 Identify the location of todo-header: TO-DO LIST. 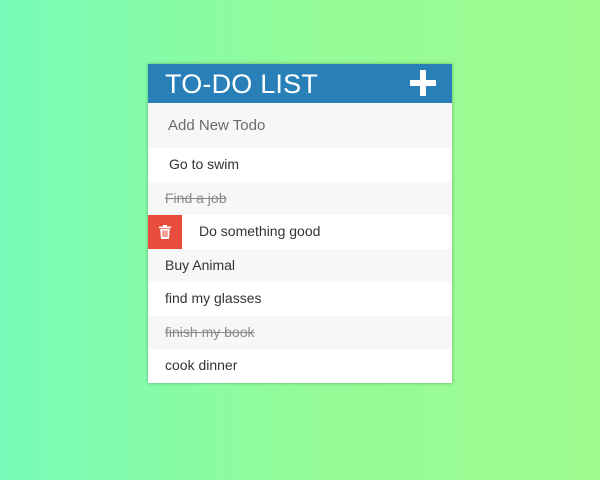
(300, 83).